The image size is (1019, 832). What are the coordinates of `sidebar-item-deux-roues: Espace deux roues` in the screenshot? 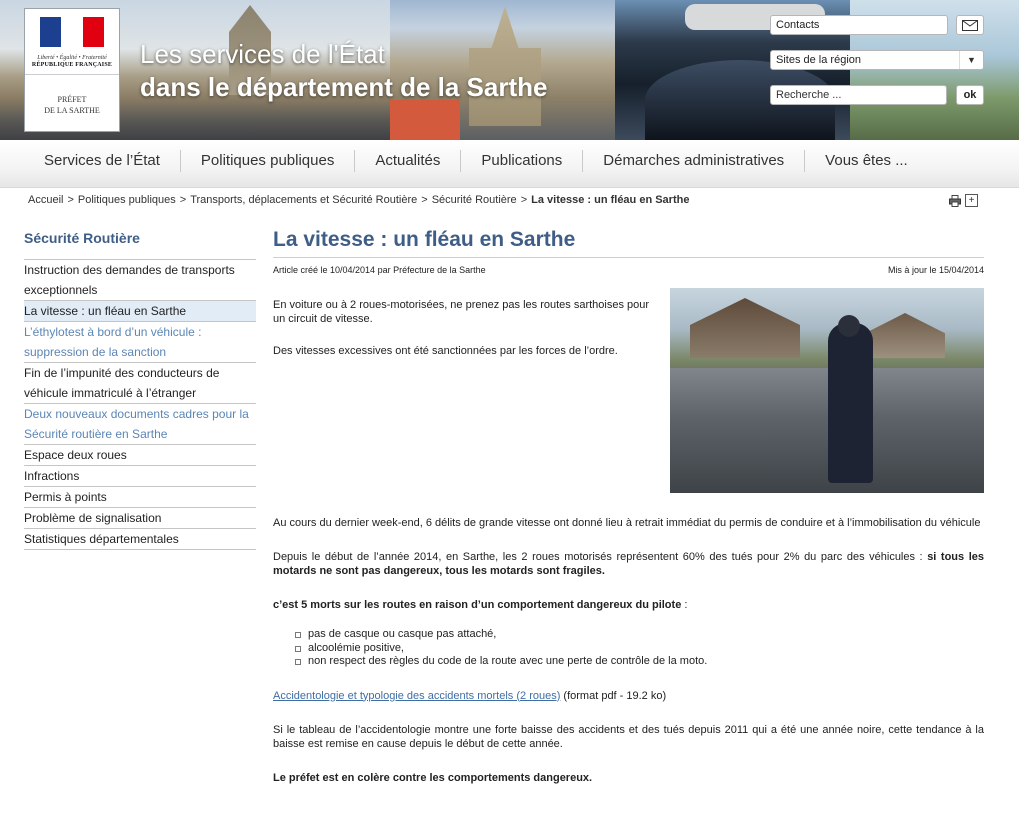 It's located at (140, 455).